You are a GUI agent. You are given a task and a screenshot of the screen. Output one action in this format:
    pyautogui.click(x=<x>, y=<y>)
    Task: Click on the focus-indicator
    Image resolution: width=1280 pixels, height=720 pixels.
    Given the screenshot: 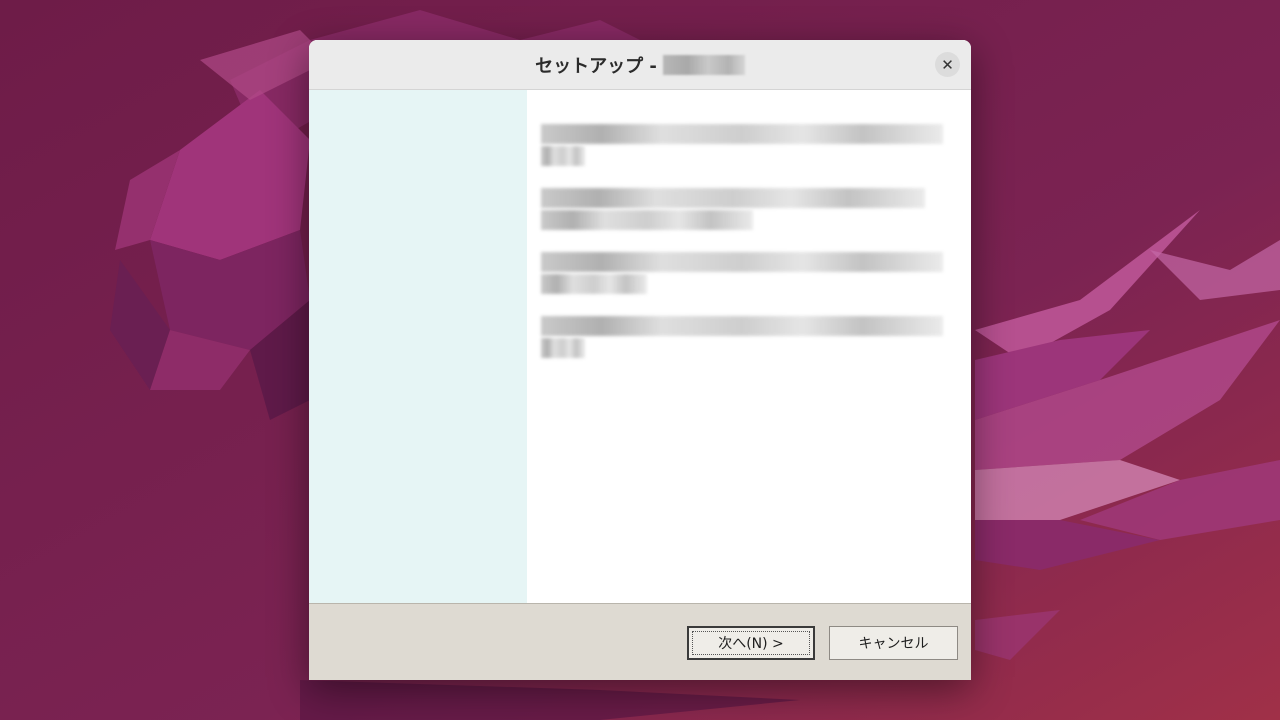 What is the action you would take?
    pyautogui.click(x=751, y=643)
    